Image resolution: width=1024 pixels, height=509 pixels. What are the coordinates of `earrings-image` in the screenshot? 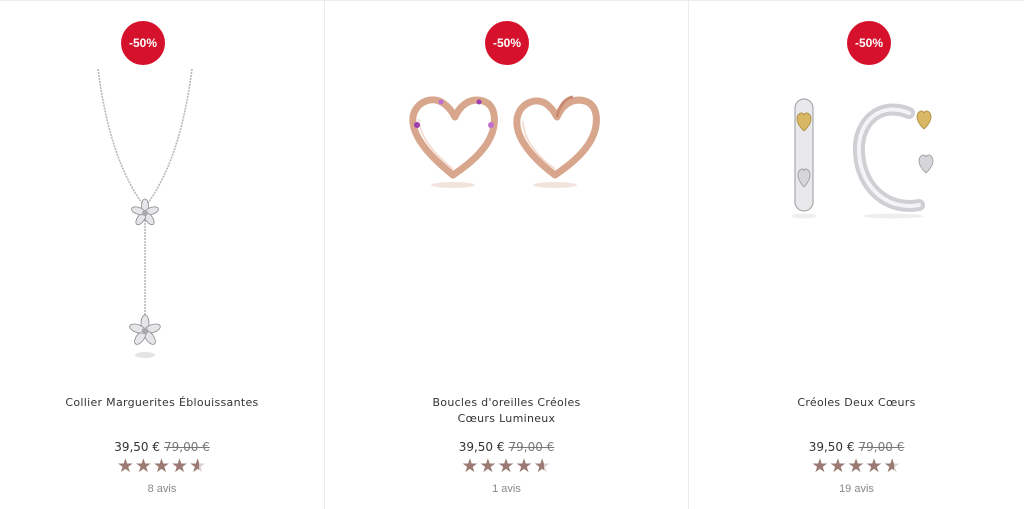 It's located at (508, 140).